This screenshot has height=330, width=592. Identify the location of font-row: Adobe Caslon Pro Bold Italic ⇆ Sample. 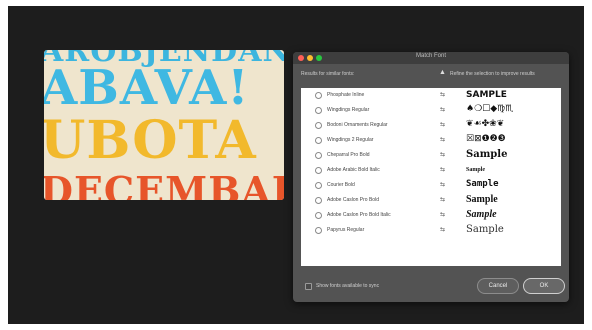
(431, 215).